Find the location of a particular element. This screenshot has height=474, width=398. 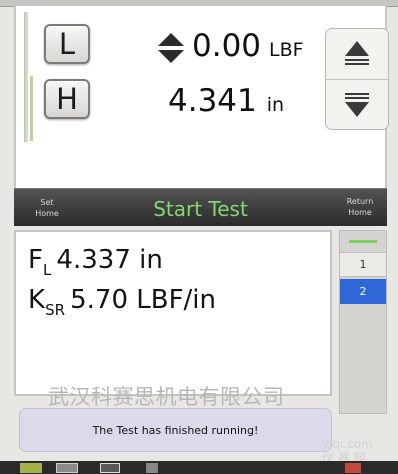

displacement-unit: in is located at coordinates (275, 105).